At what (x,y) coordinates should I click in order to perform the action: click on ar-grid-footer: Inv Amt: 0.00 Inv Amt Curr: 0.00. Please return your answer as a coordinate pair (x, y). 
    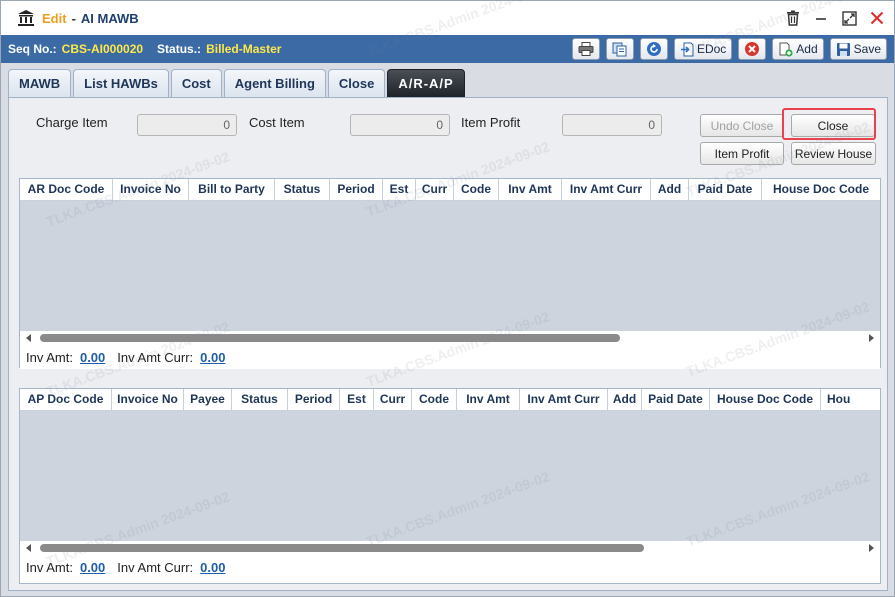
    Looking at the image, I should click on (450, 357).